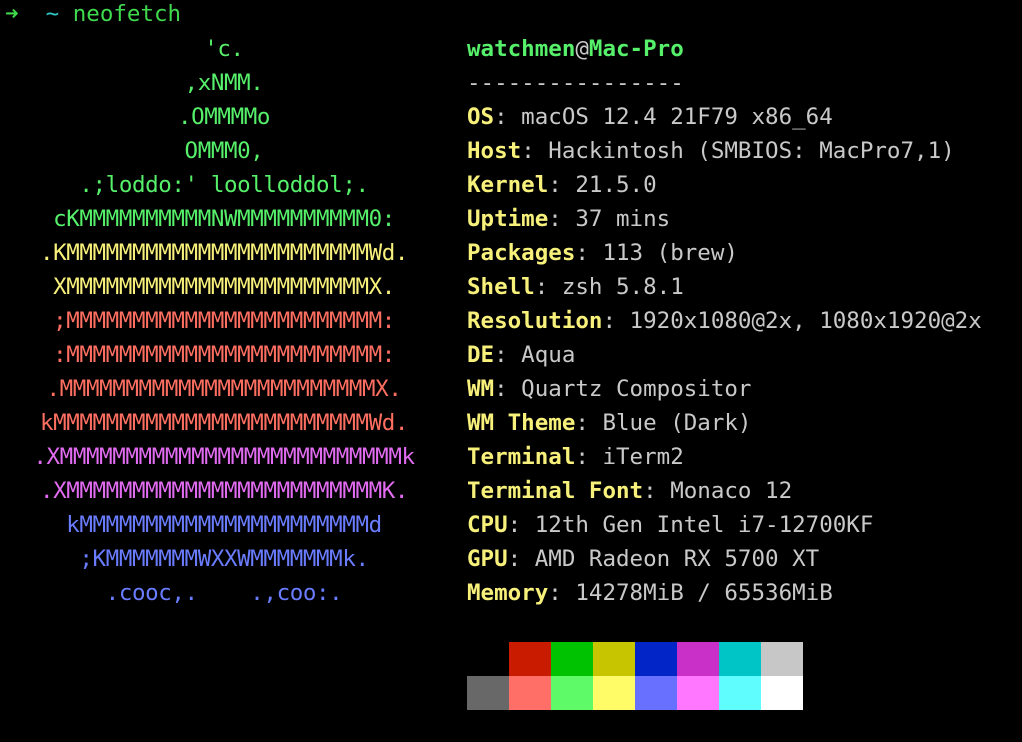 The height and width of the screenshot is (742, 1022). What do you see at coordinates (224, 219) in the screenshot?
I see `logo-line: cKMMMMMMMMMMNWMMMMMMMMMM0:` at bounding box center [224, 219].